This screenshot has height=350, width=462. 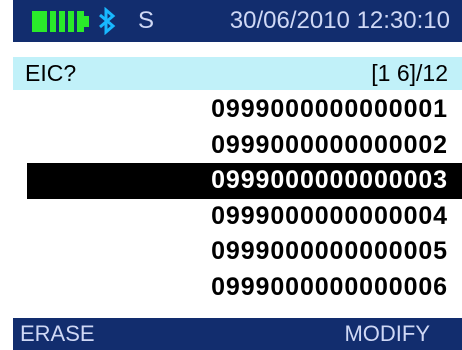 I want to click on mode-indicator: S, so click(x=146, y=20).